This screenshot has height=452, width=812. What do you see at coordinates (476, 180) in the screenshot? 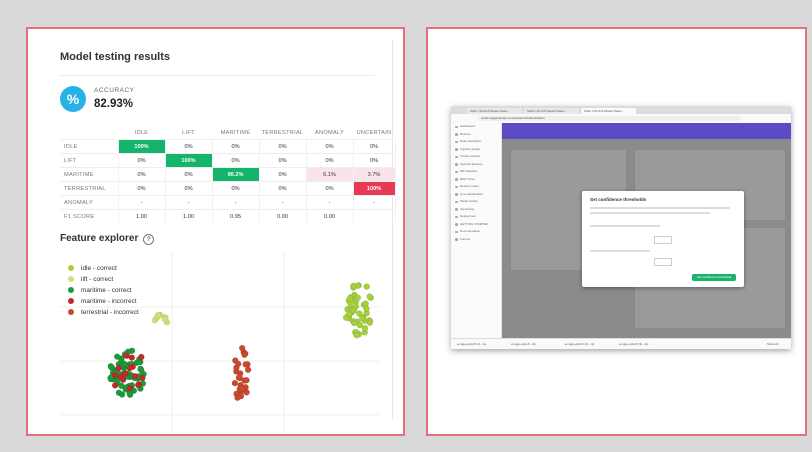
I see `app-sidebar-item: EON Tuner` at bounding box center [476, 180].